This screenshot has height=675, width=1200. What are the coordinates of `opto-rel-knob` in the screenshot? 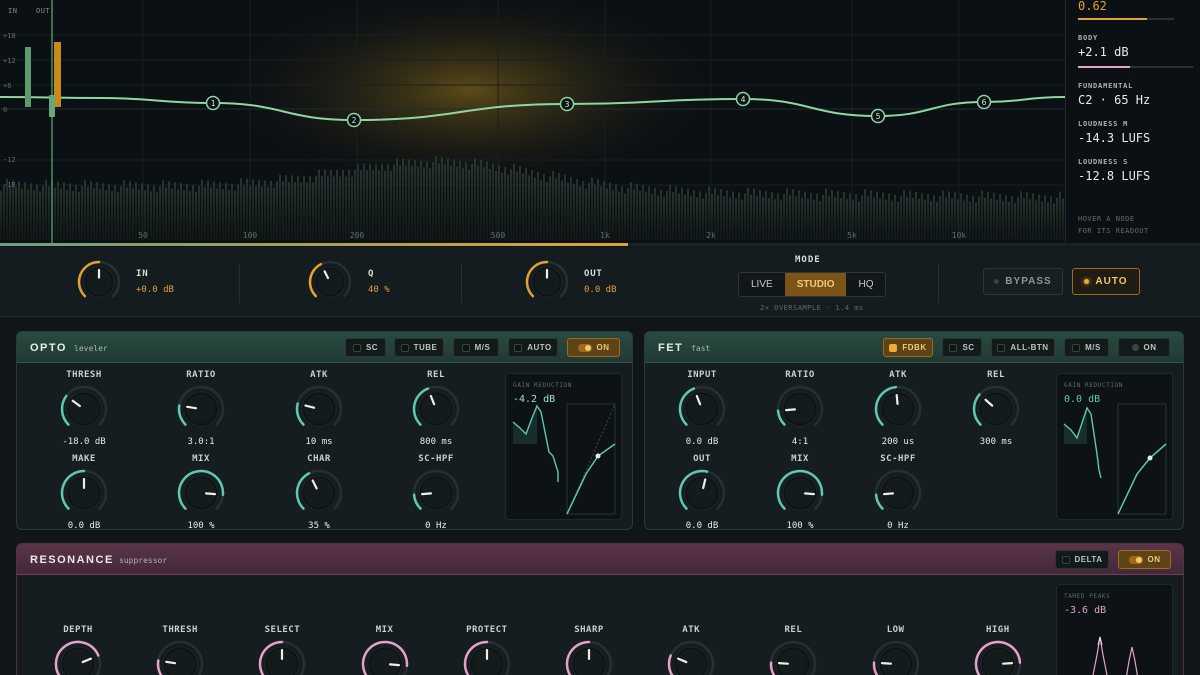 It's located at (436, 411).